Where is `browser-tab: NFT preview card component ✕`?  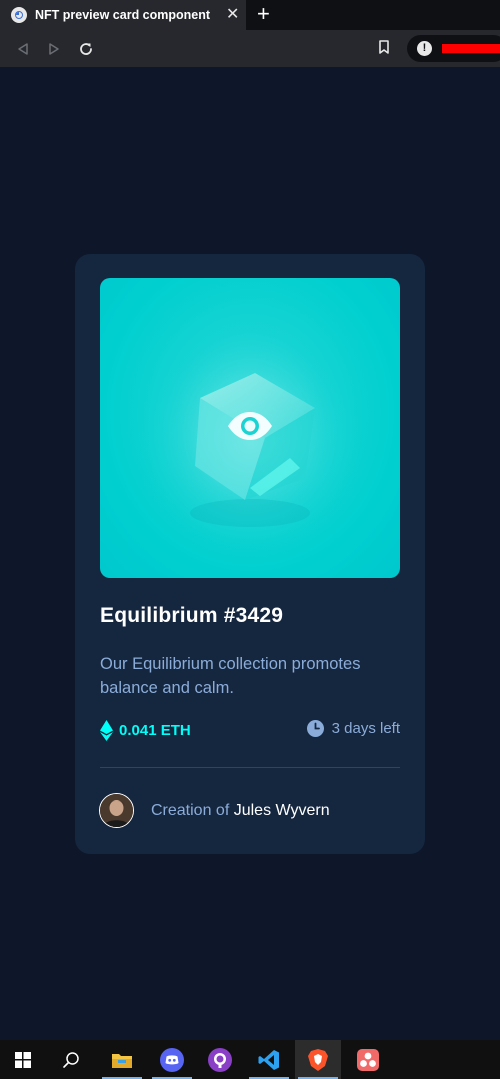
browser-tab: NFT preview card component ✕ is located at coordinates (123, 15).